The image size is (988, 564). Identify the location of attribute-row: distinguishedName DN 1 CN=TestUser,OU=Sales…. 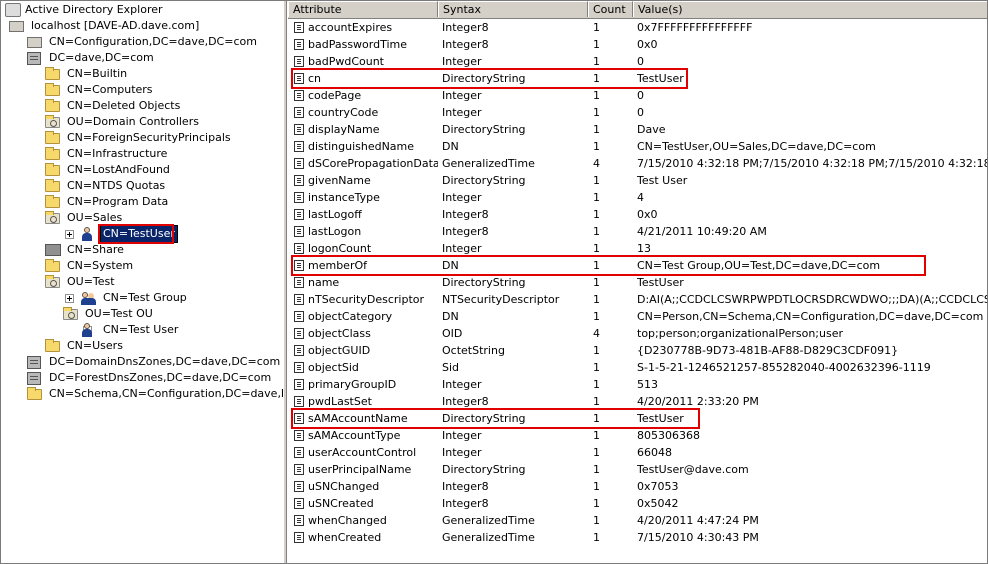
(637, 146).